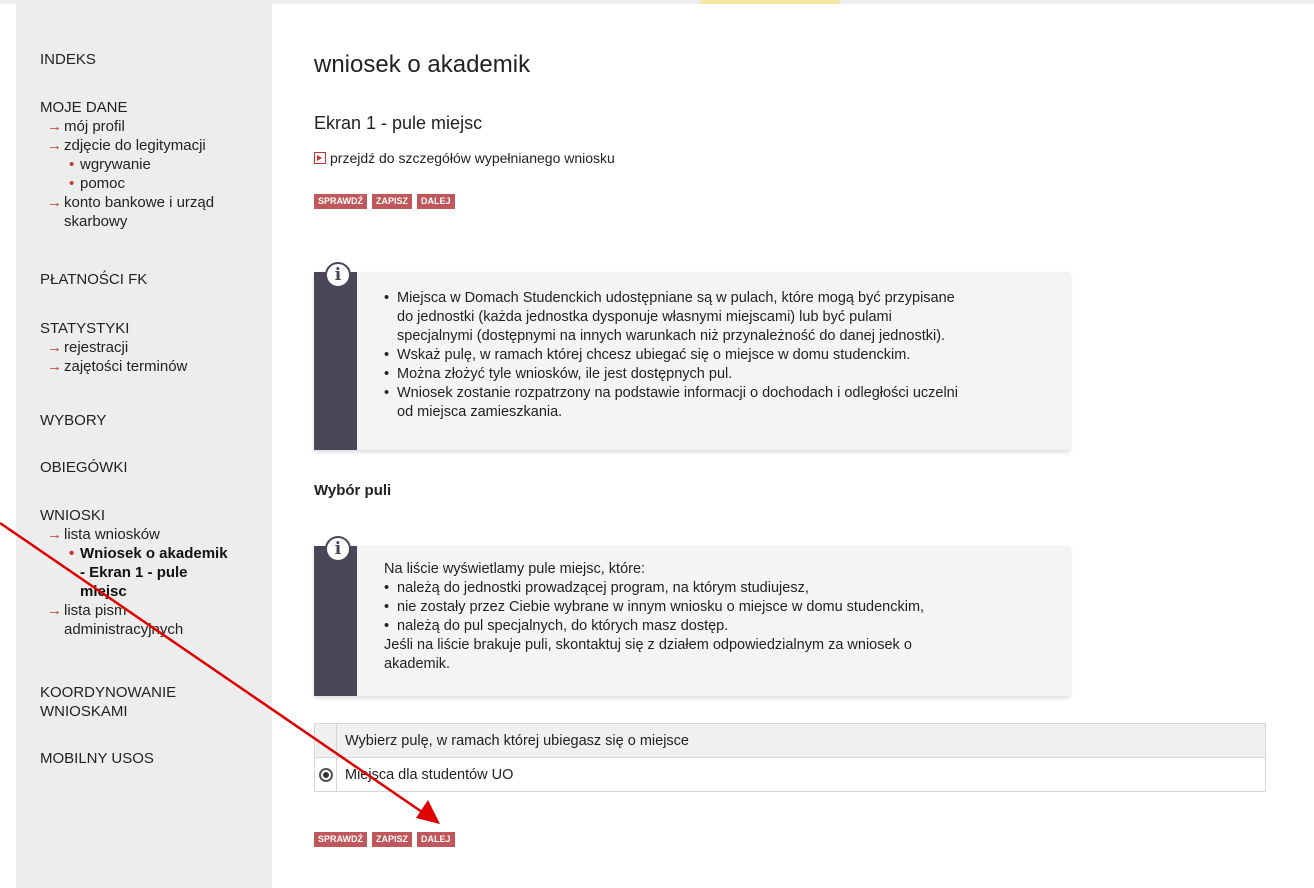 The width and height of the screenshot is (1314, 888). I want to click on nav-section-obiegowki: OBIEGÓWKI, so click(84, 467).